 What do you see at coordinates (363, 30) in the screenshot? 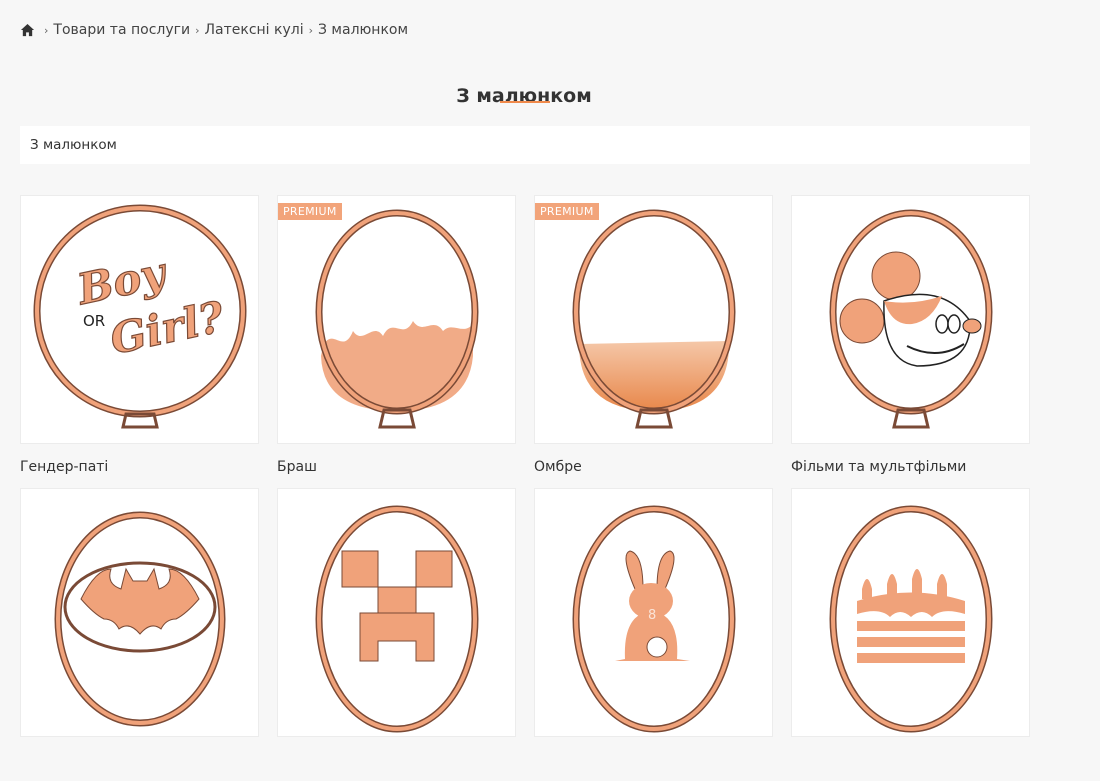
I see `breadcrumb-current: З малюнком` at bounding box center [363, 30].